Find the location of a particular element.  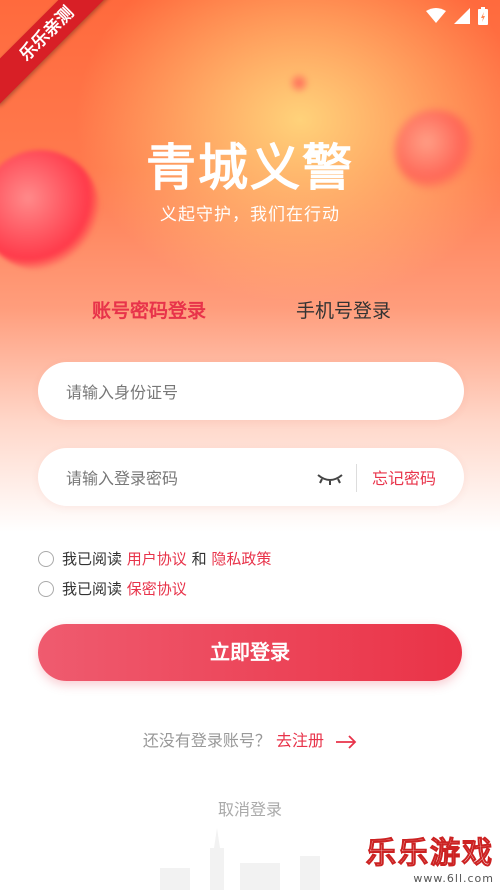

agreement-1-joiner: 和 is located at coordinates (199, 559).